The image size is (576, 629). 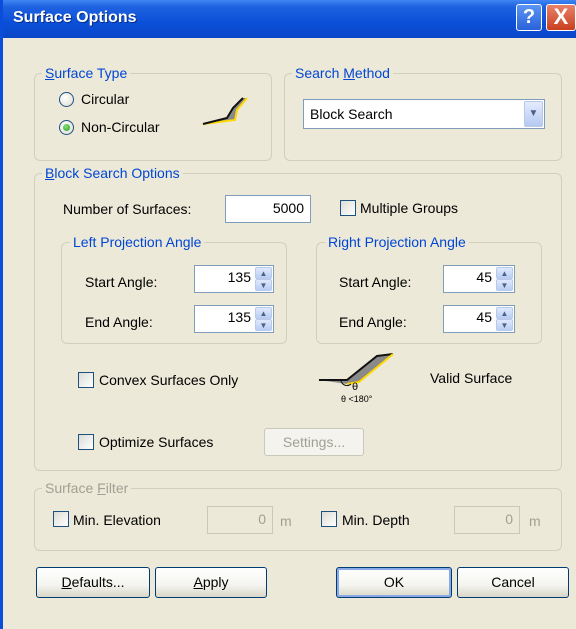 I want to click on chevron-down-icon: ▼, so click(x=533, y=114).